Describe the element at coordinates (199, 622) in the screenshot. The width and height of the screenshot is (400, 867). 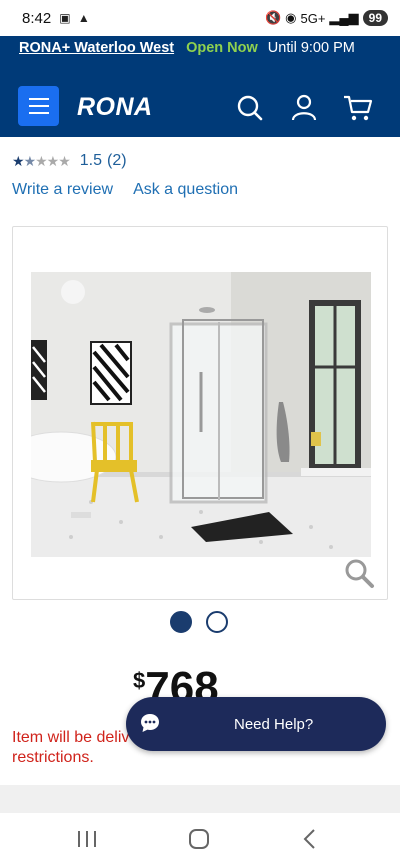
I see `carousel-dots` at that location.